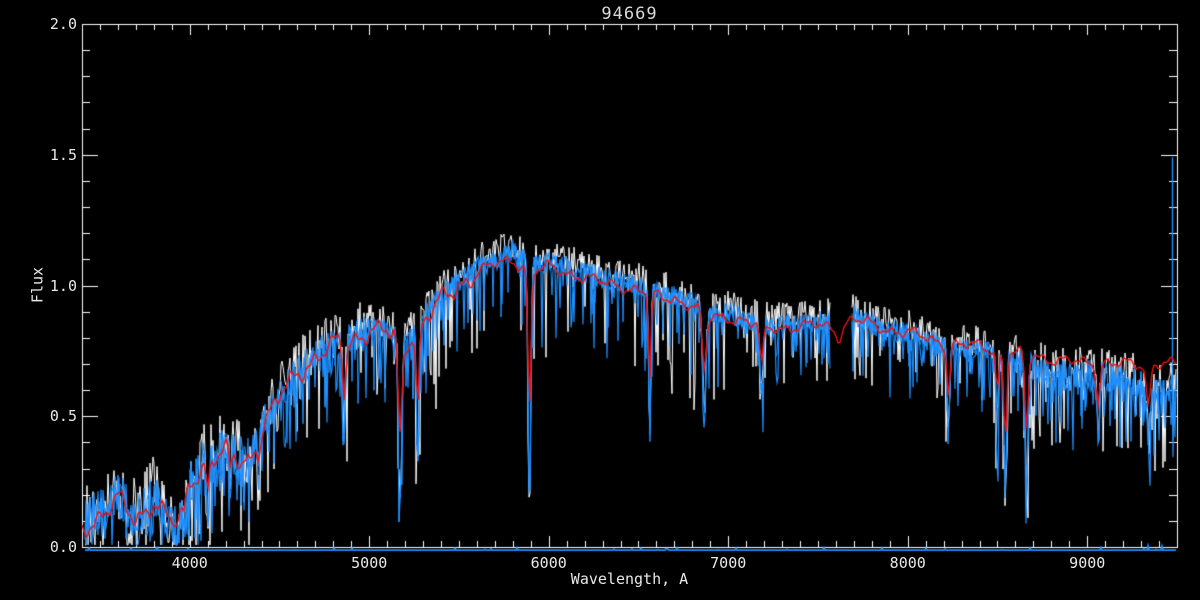  I want to click on x-tick-label: 8000, so click(907, 563).